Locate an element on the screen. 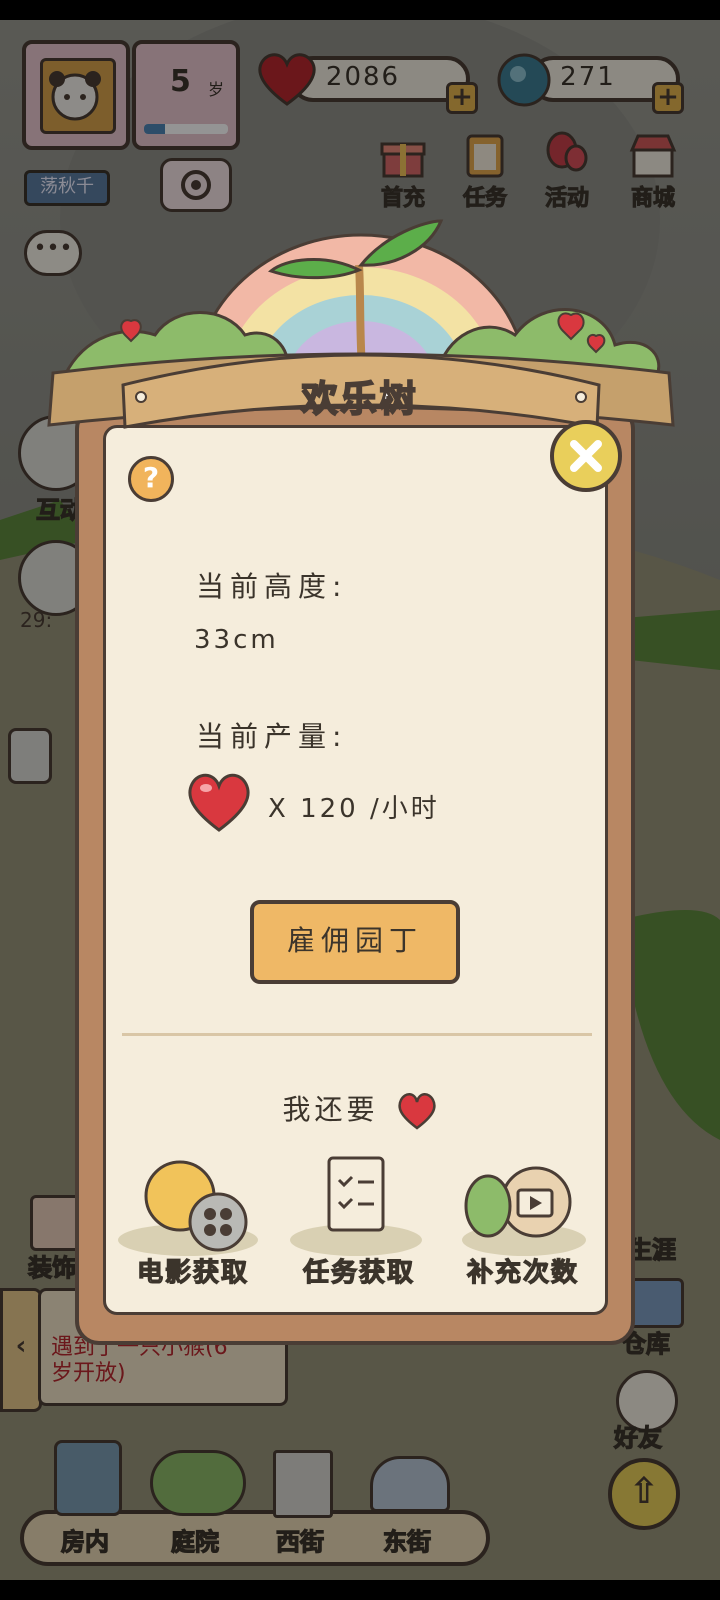 The width and height of the screenshot is (720, 1600). want-more-row: 我还要 is located at coordinates (360, 1109).